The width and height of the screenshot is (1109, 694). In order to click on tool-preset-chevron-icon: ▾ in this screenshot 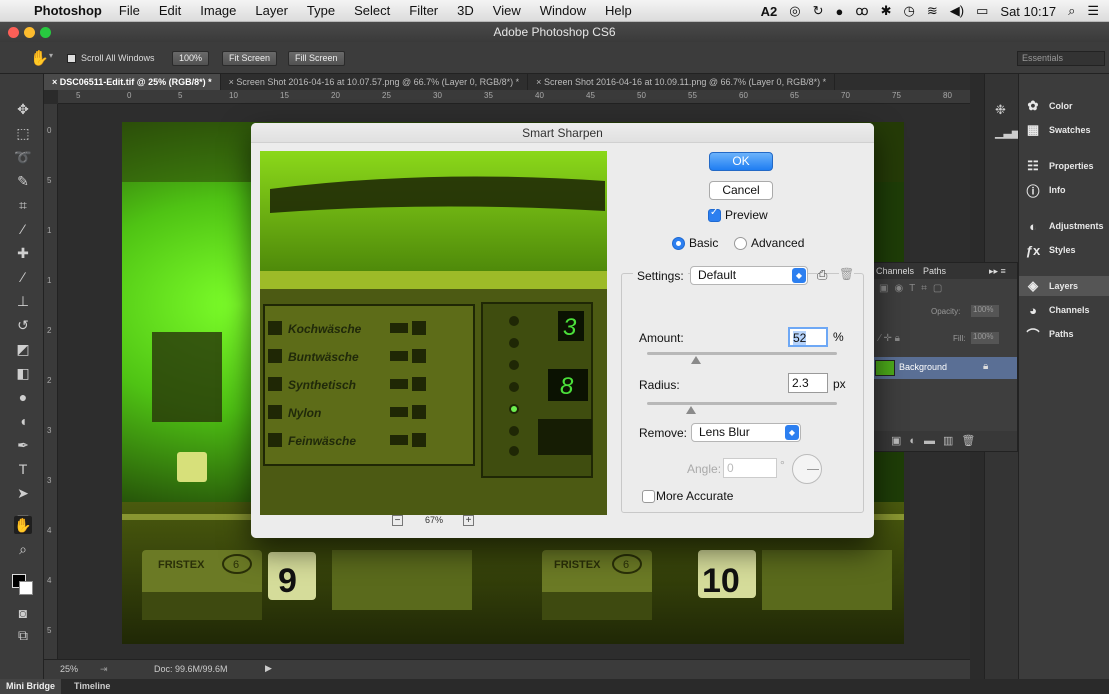, I will do `click(51, 55)`.